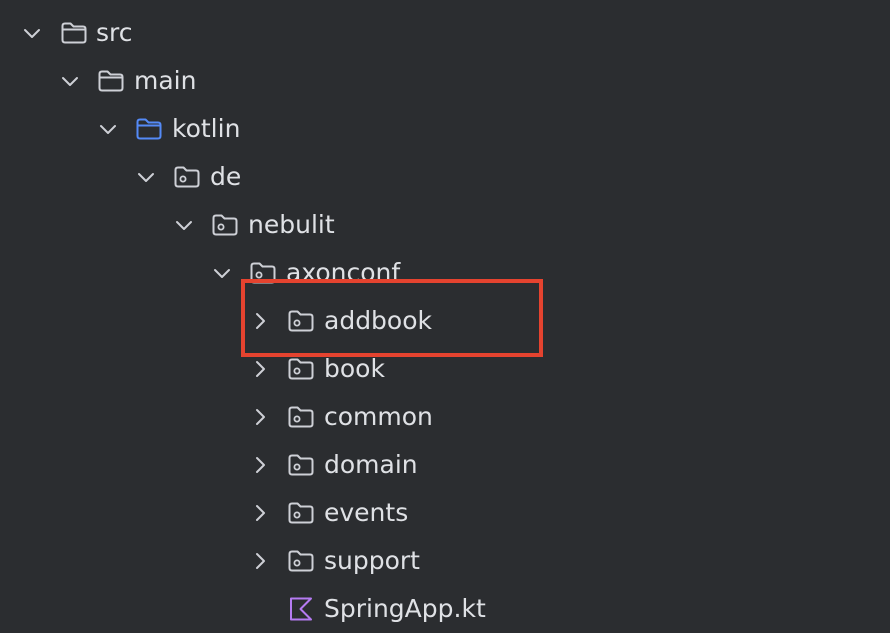 The image size is (890, 633). What do you see at coordinates (206, 128) in the screenshot?
I see `tree-item-label: kotlin` at bounding box center [206, 128].